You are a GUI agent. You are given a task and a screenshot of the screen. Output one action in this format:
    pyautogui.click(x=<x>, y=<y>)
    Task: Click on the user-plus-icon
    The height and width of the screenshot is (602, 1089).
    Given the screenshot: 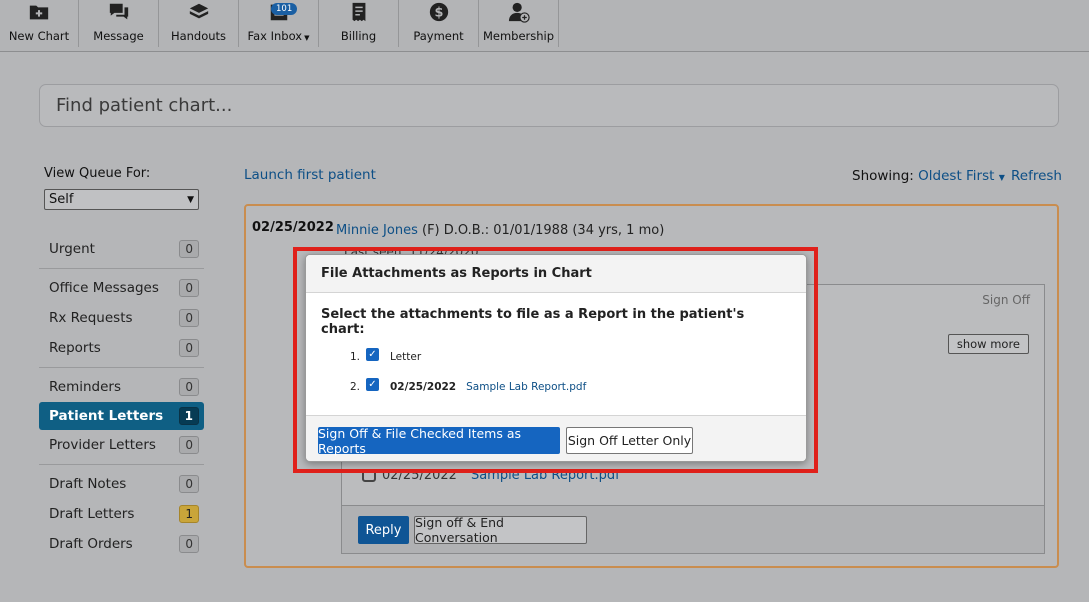 What is the action you would take?
    pyautogui.click(x=519, y=12)
    